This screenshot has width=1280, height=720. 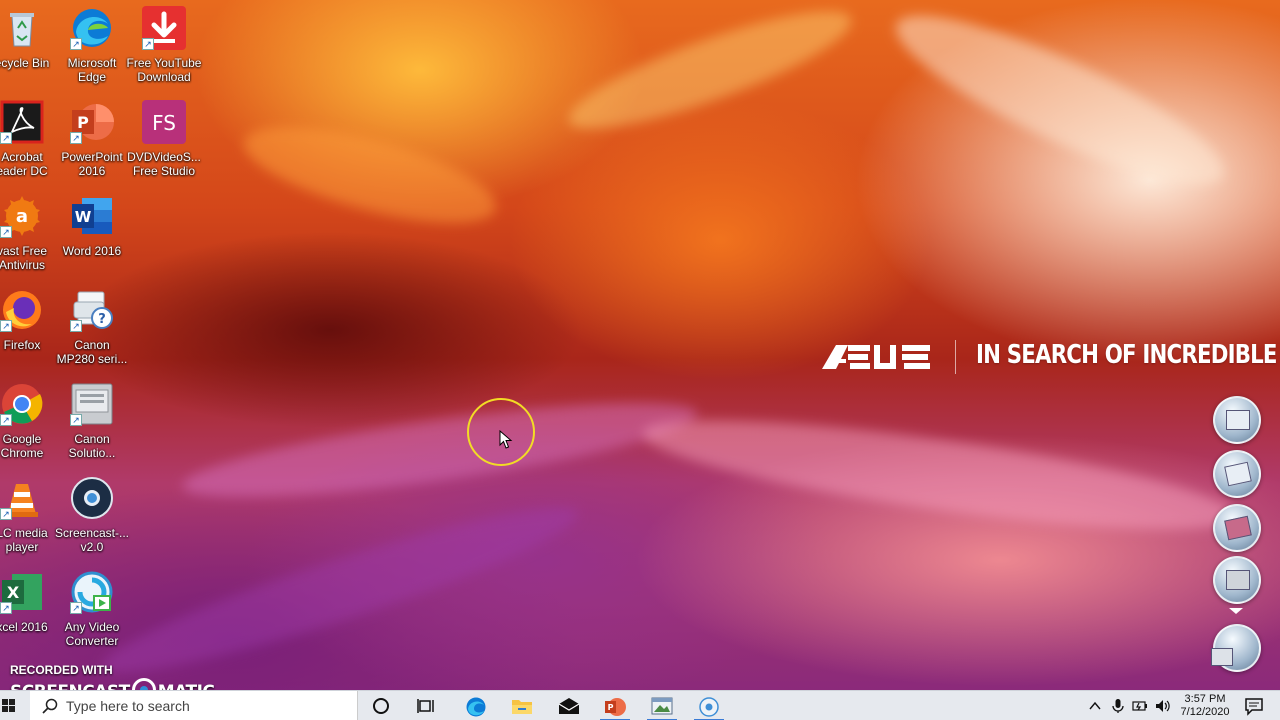 I want to click on task-view-icon, so click(x=425, y=706).